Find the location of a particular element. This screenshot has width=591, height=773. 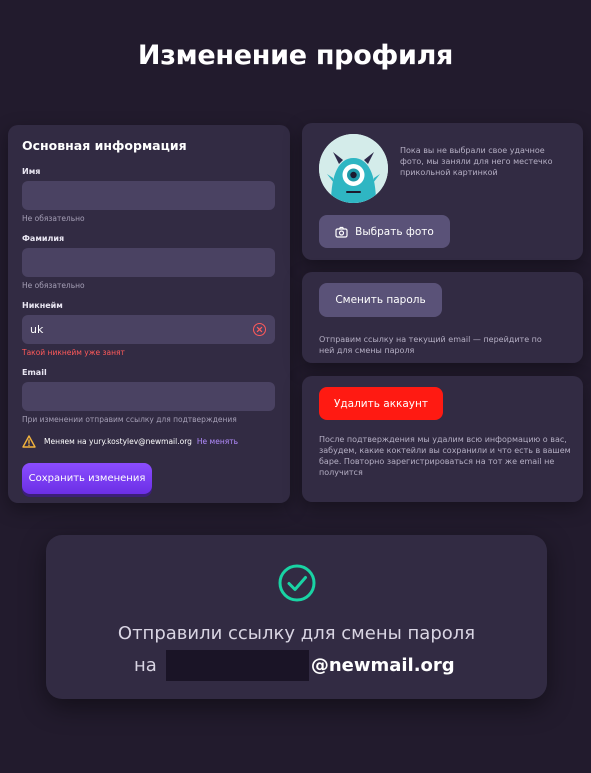

warning-icon is located at coordinates (29, 441).